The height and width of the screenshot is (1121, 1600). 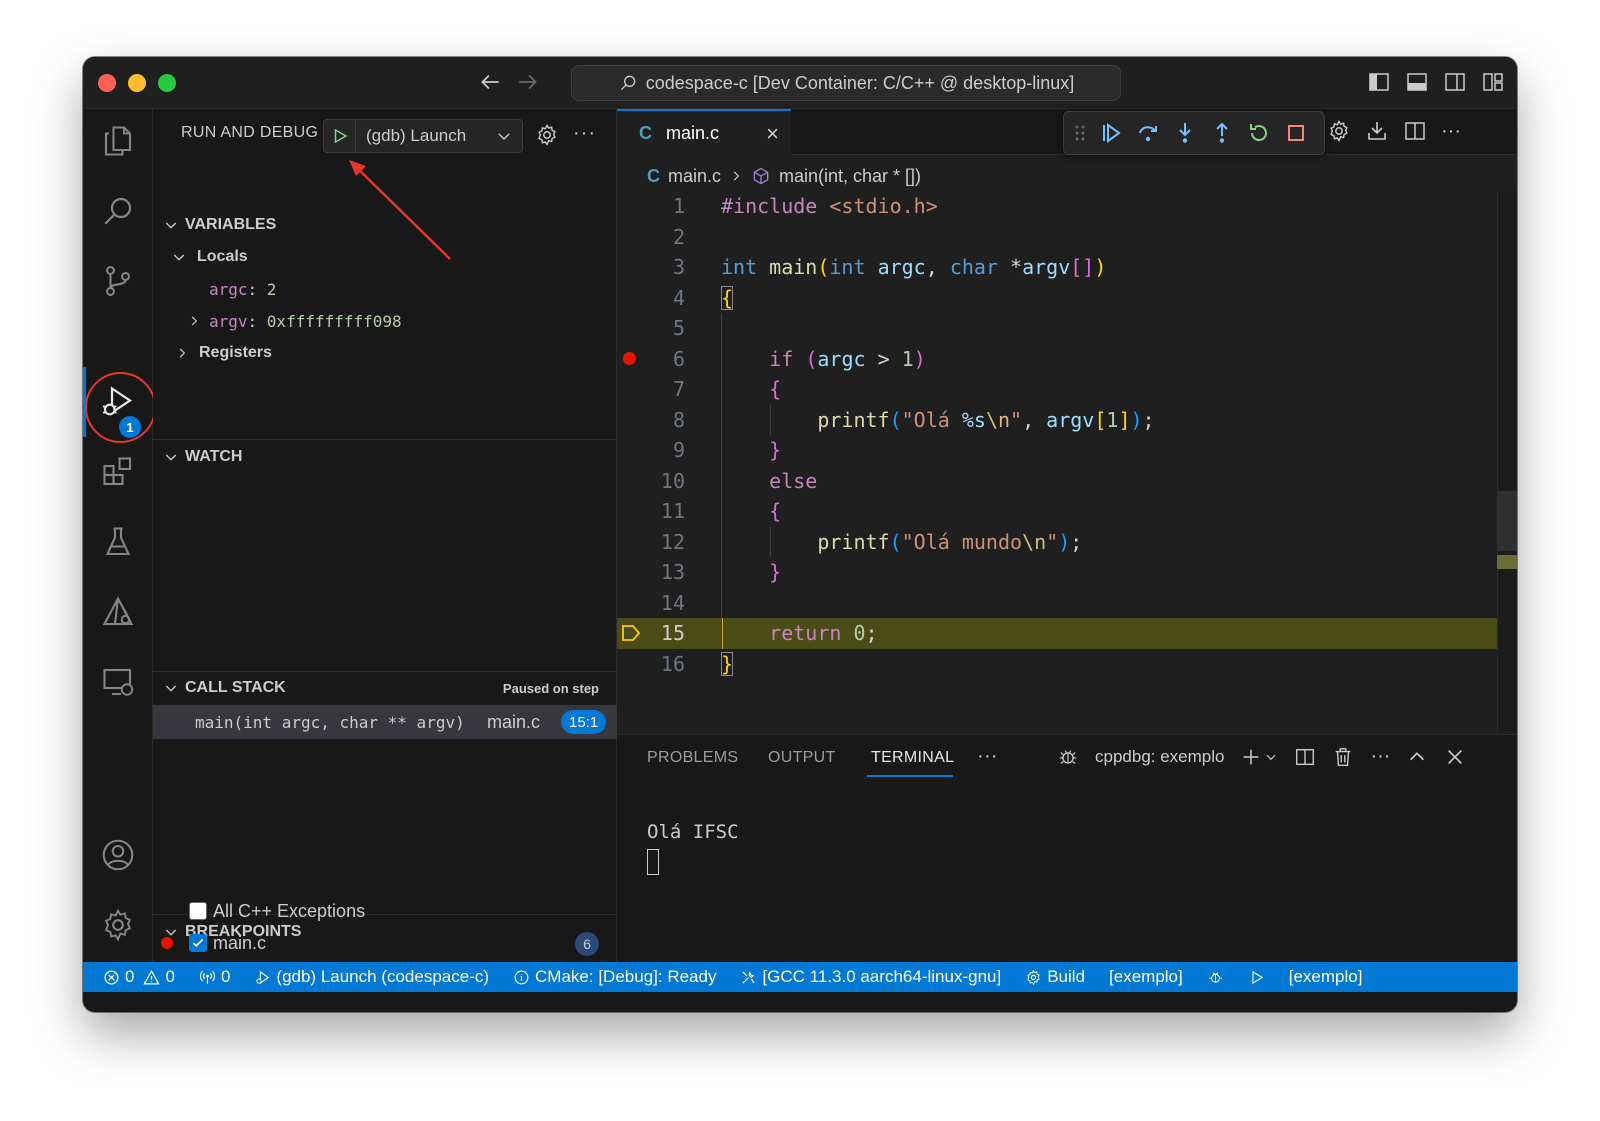 What do you see at coordinates (727, 450) in the screenshot?
I see `code-line: 9 }` at bounding box center [727, 450].